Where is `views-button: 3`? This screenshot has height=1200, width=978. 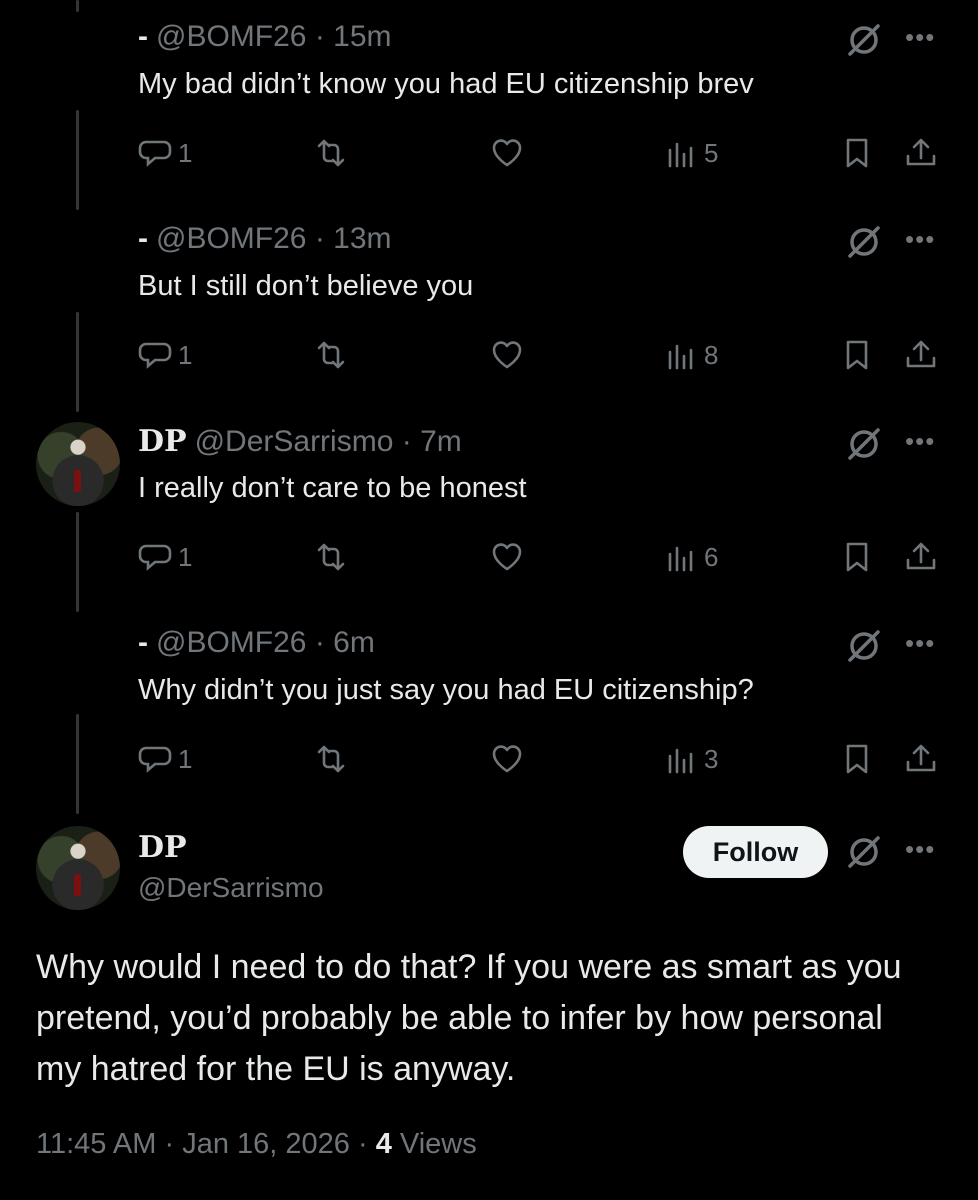 views-button: 3 is located at coordinates (691, 759).